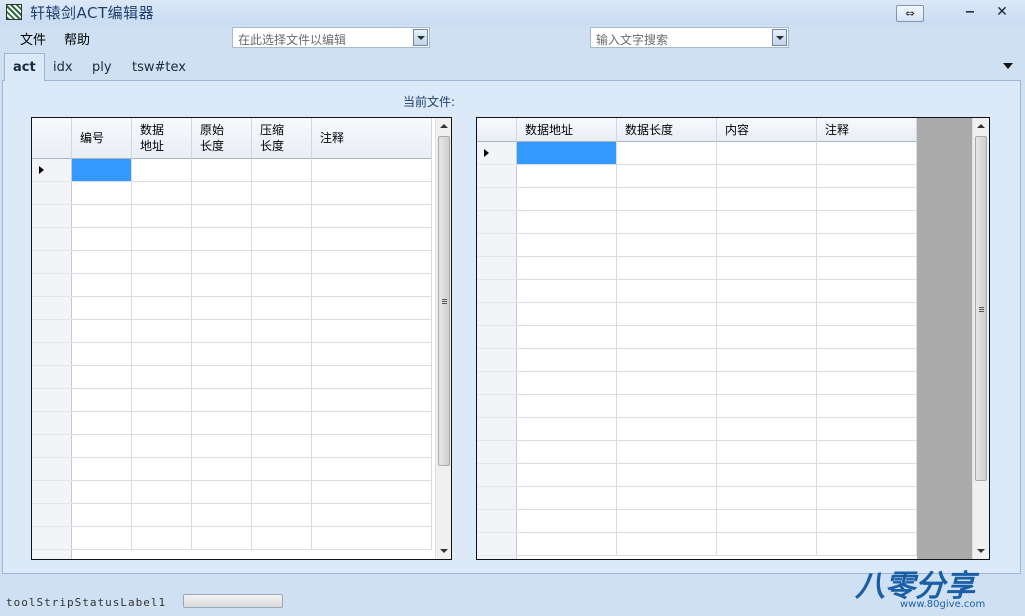  I want to click on tab-ply: ply, so click(102, 69).